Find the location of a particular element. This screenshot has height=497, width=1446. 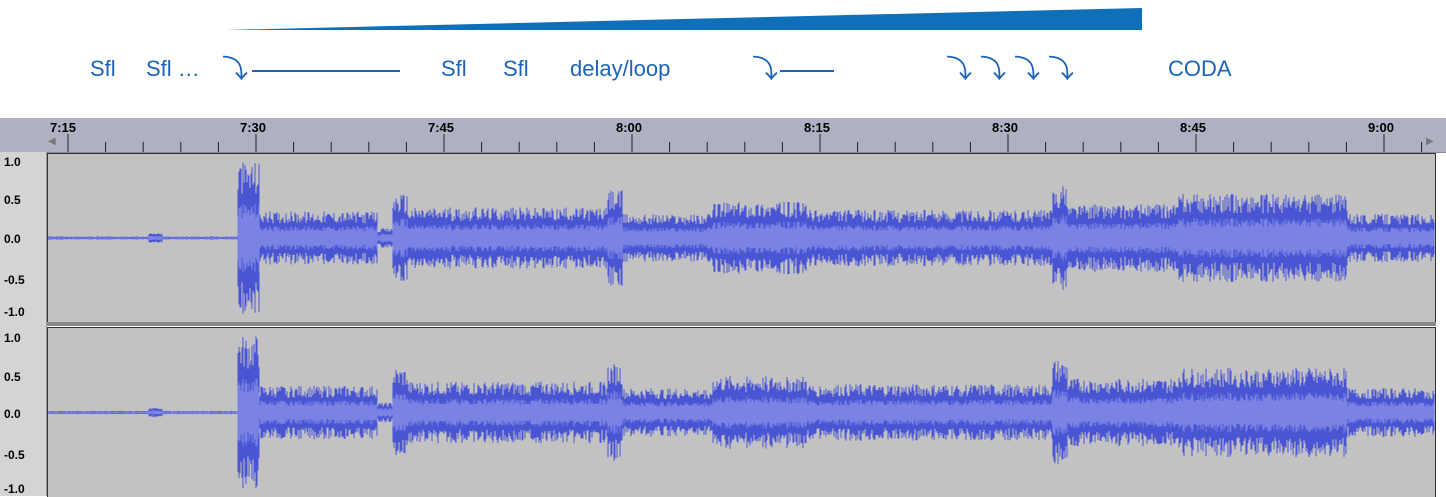

ruler-label: 7:30 is located at coordinates (253, 127).